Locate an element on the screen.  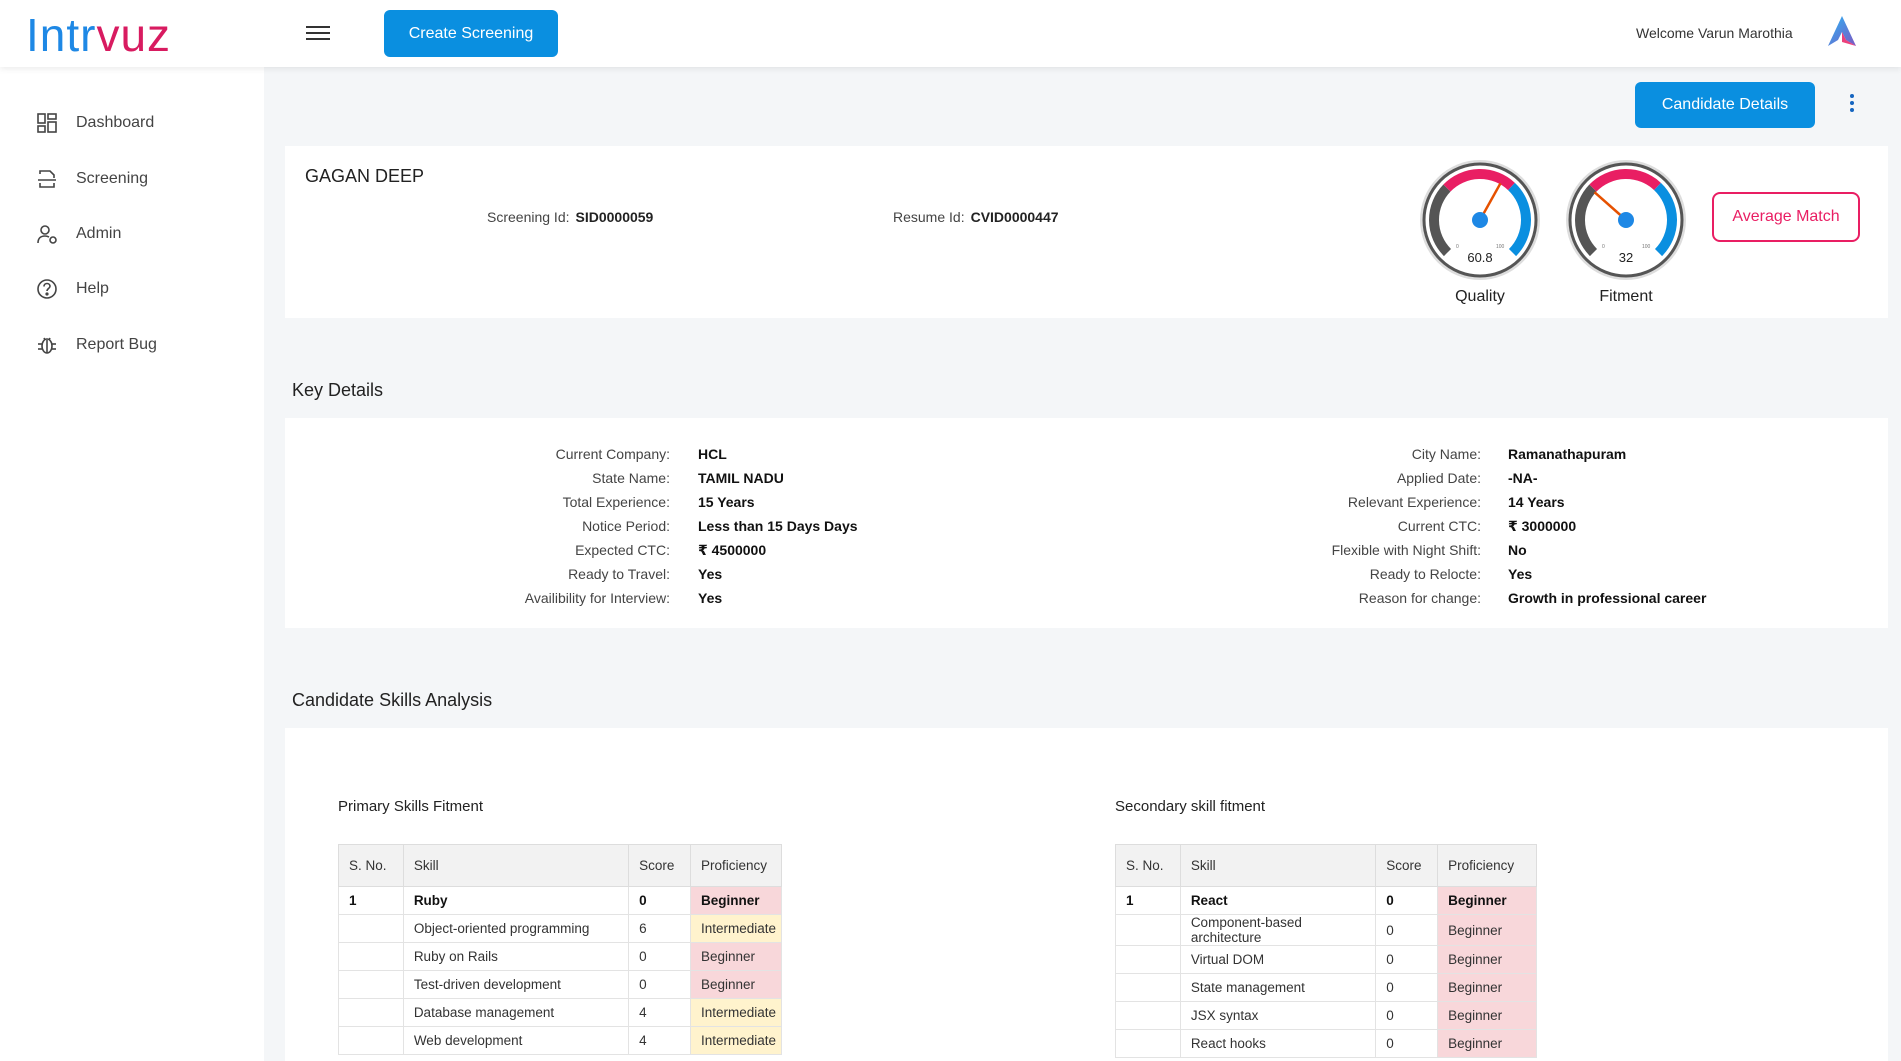
candidate-details-button: Candidate Details is located at coordinates (1725, 105).